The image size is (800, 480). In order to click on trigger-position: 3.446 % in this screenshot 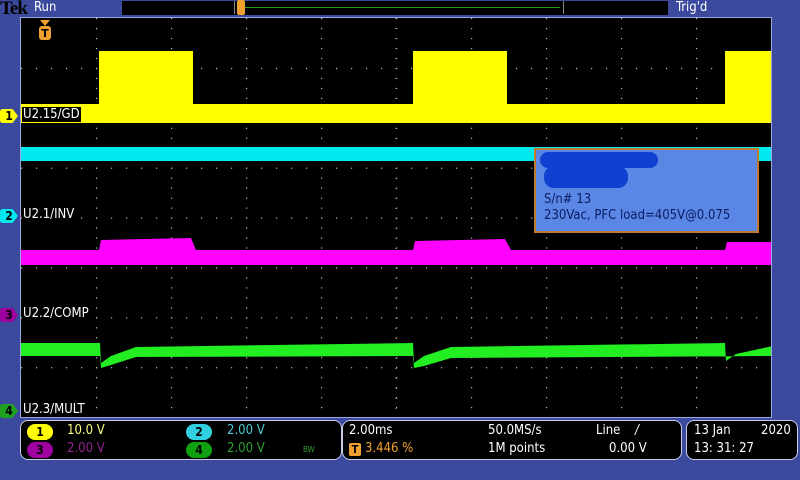, I will do `click(389, 448)`.